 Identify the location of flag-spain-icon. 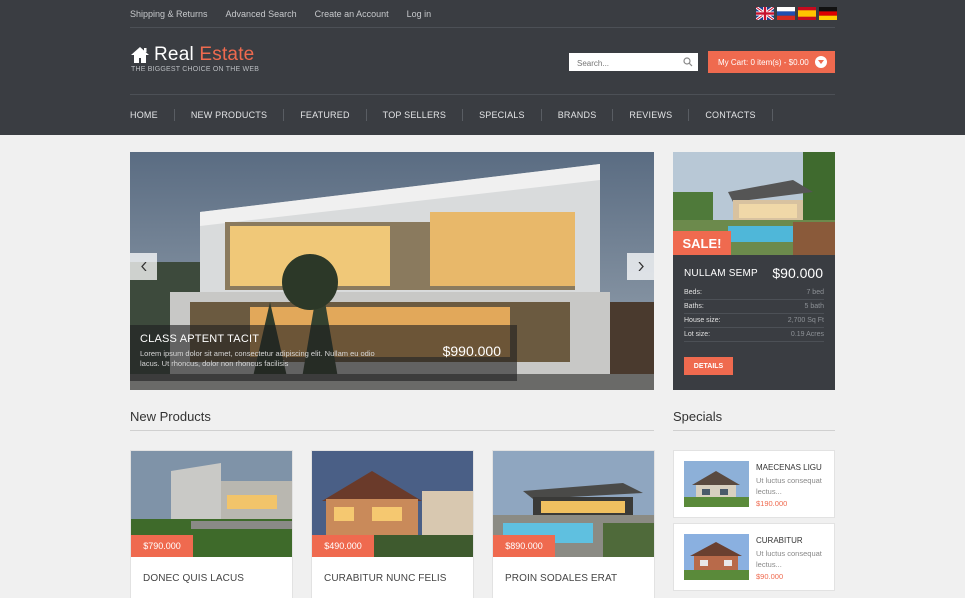
(807, 13).